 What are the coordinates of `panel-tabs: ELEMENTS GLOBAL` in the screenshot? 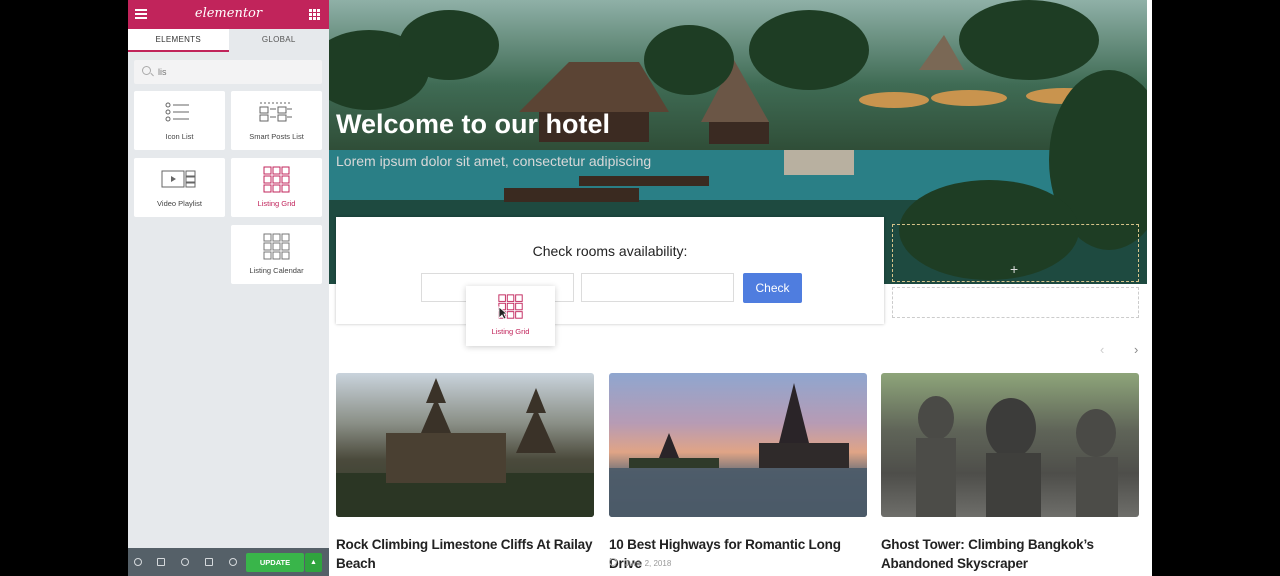 It's located at (228, 40).